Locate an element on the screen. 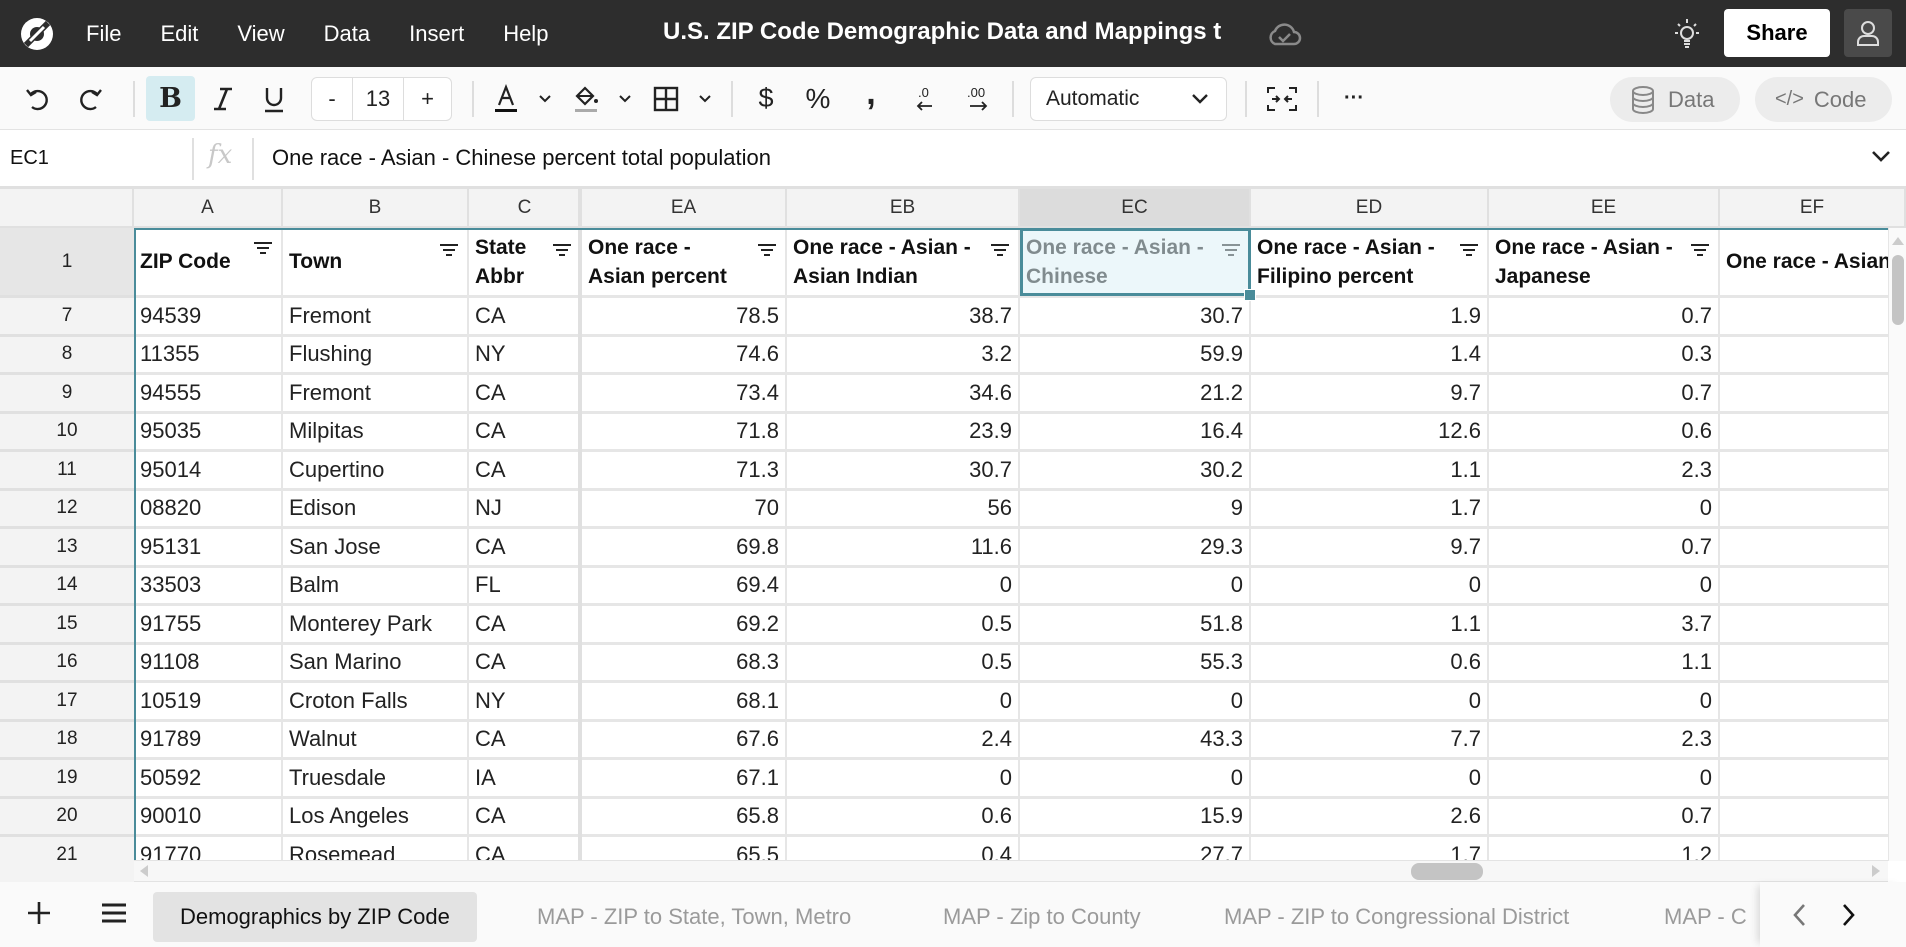 The image size is (1906, 947). menu-view: View is located at coordinates (260, 34).